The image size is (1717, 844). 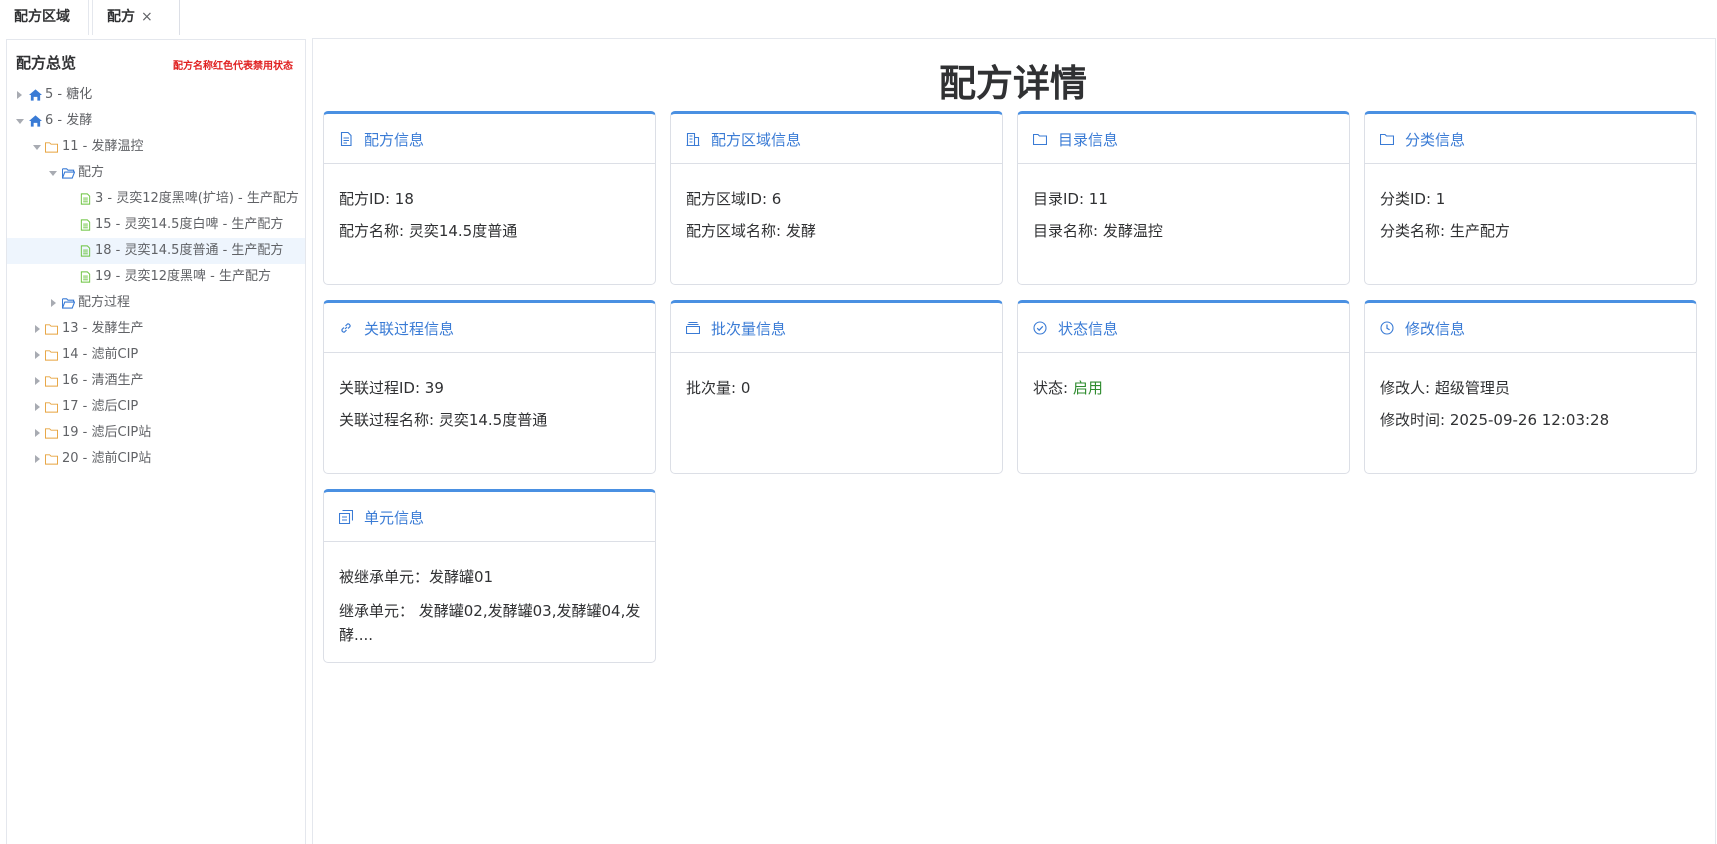 I want to click on tree-node-catalog-14: 14 - 滤前CIP, so click(x=156, y=355).